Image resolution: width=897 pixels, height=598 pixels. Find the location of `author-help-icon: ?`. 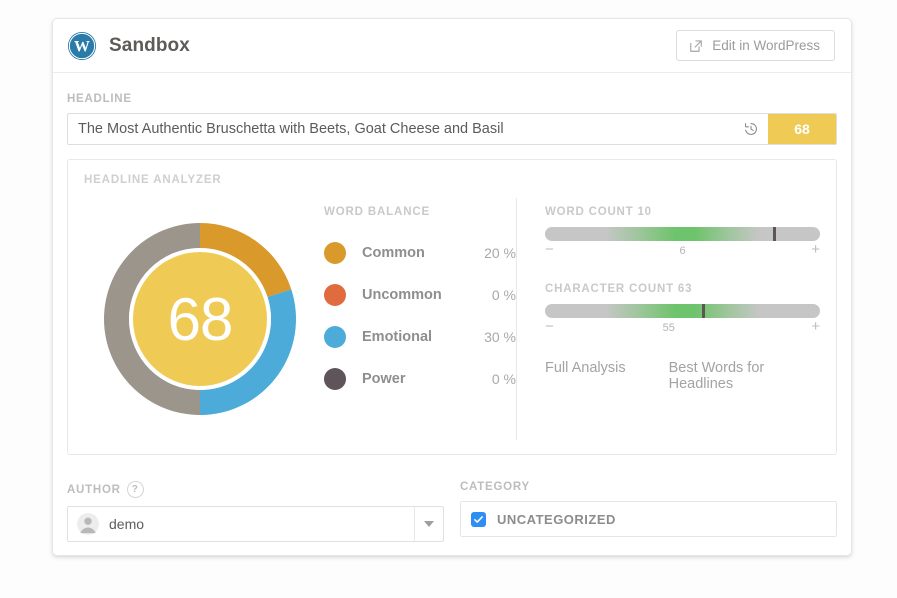

author-help-icon: ? is located at coordinates (135, 489).